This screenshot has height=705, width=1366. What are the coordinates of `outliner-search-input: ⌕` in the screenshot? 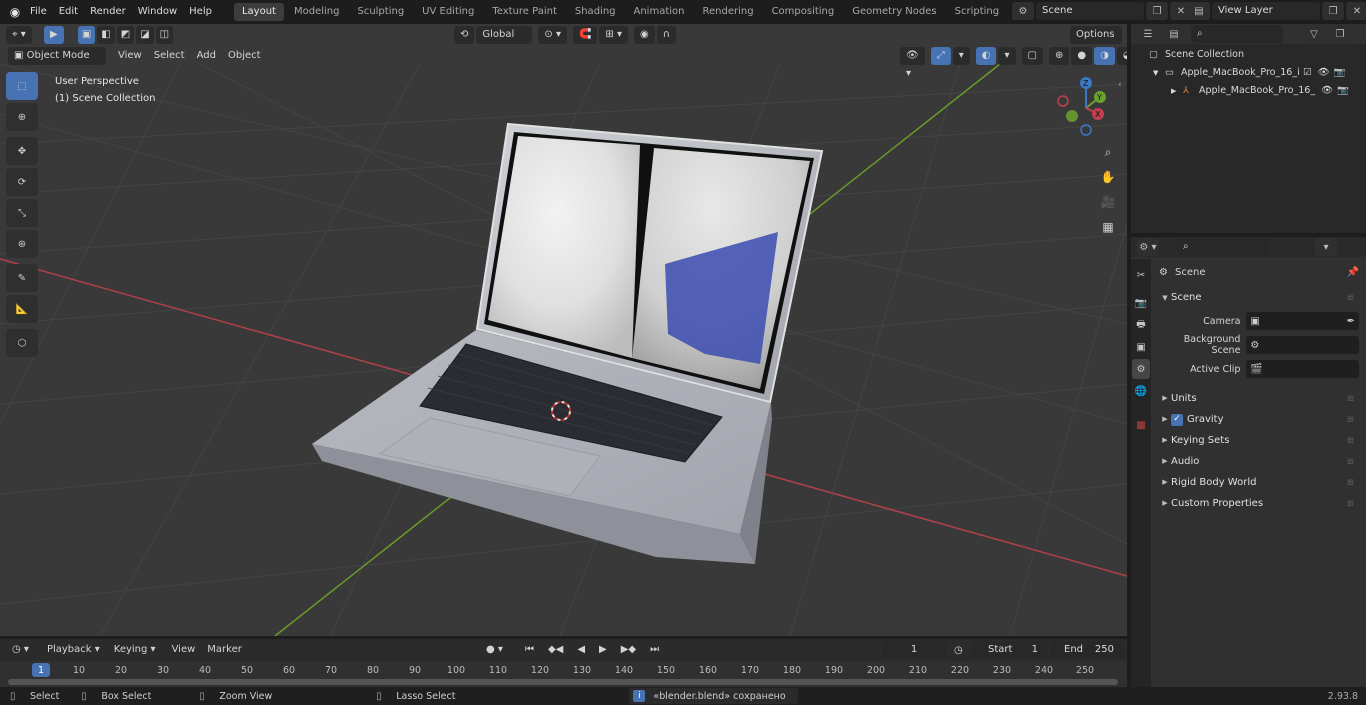 It's located at (1237, 34).